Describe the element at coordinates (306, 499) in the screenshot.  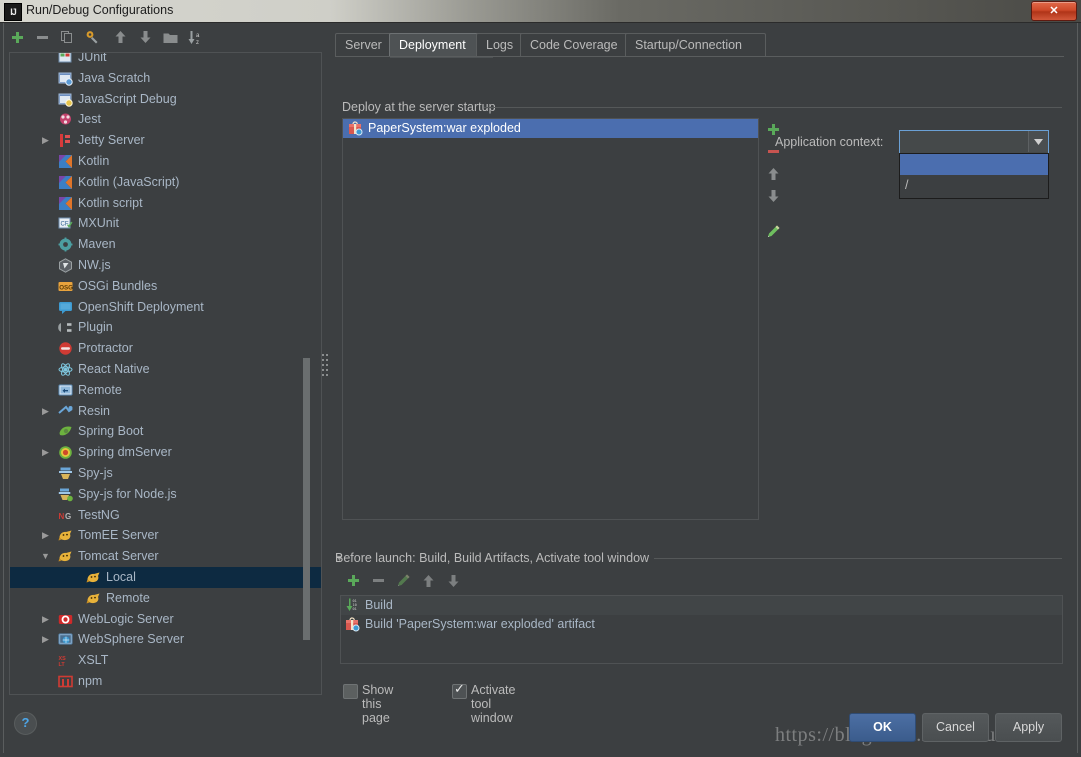
I see `tree-scrollbar` at that location.